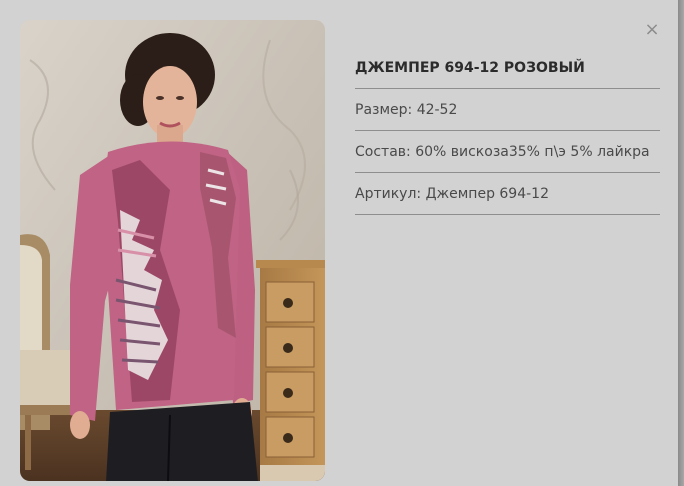  I want to click on product-composition: Состав: 60% вискоза35% п\э 5% лайкра, so click(507, 152).